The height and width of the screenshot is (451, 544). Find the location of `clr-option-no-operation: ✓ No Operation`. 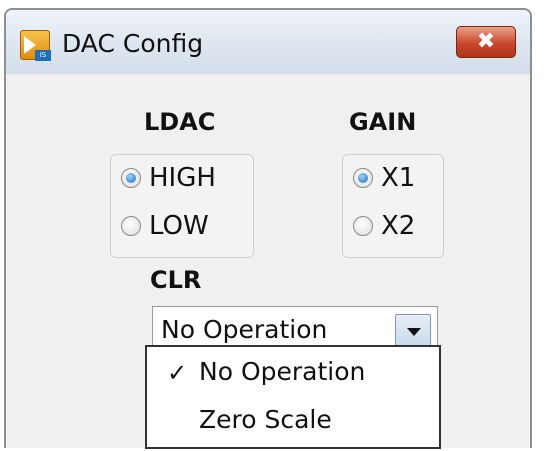

clr-option-no-operation: ✓ No Operation is located at coordinates (293, 372).